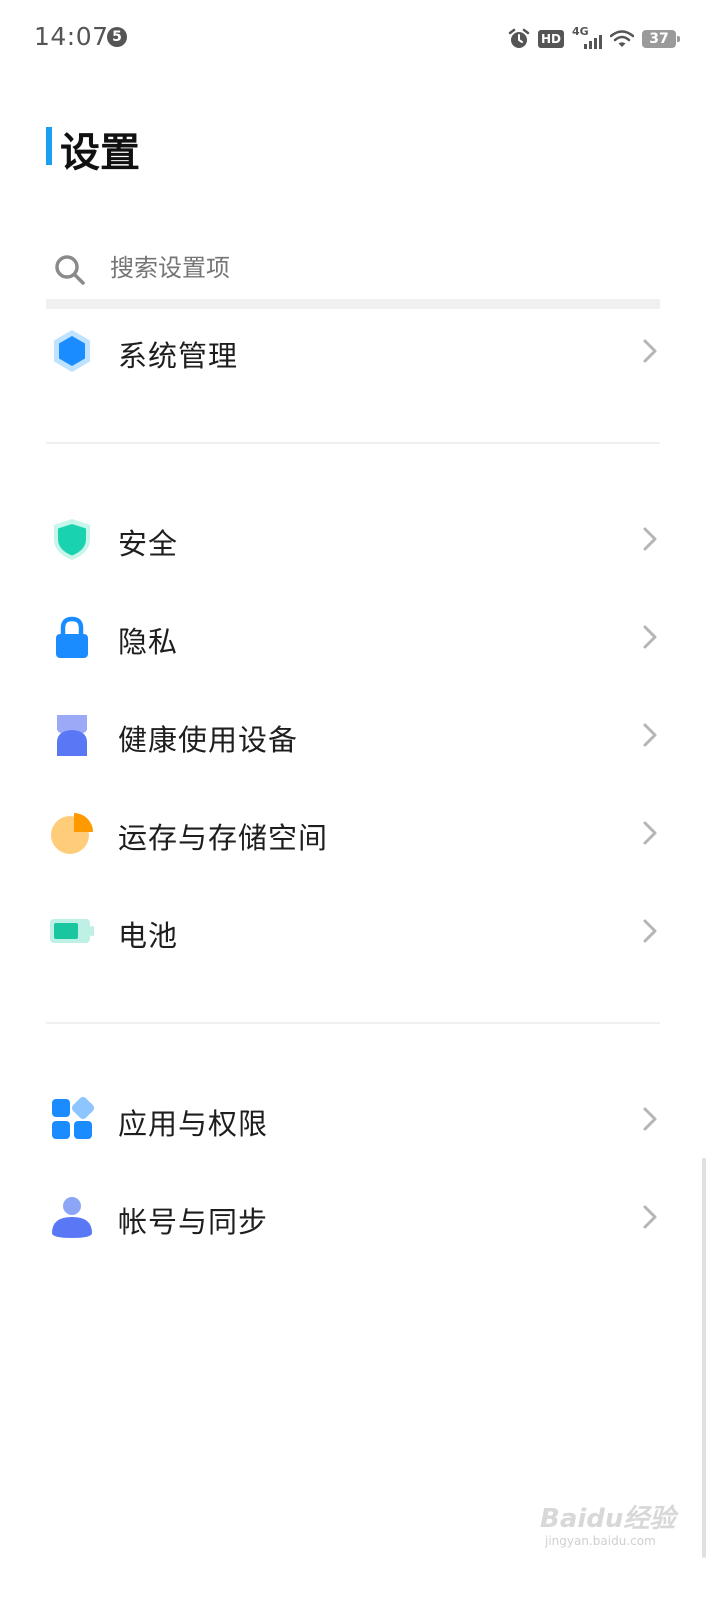  I want to click on settings-item-label: 安全, so click(148, 544).